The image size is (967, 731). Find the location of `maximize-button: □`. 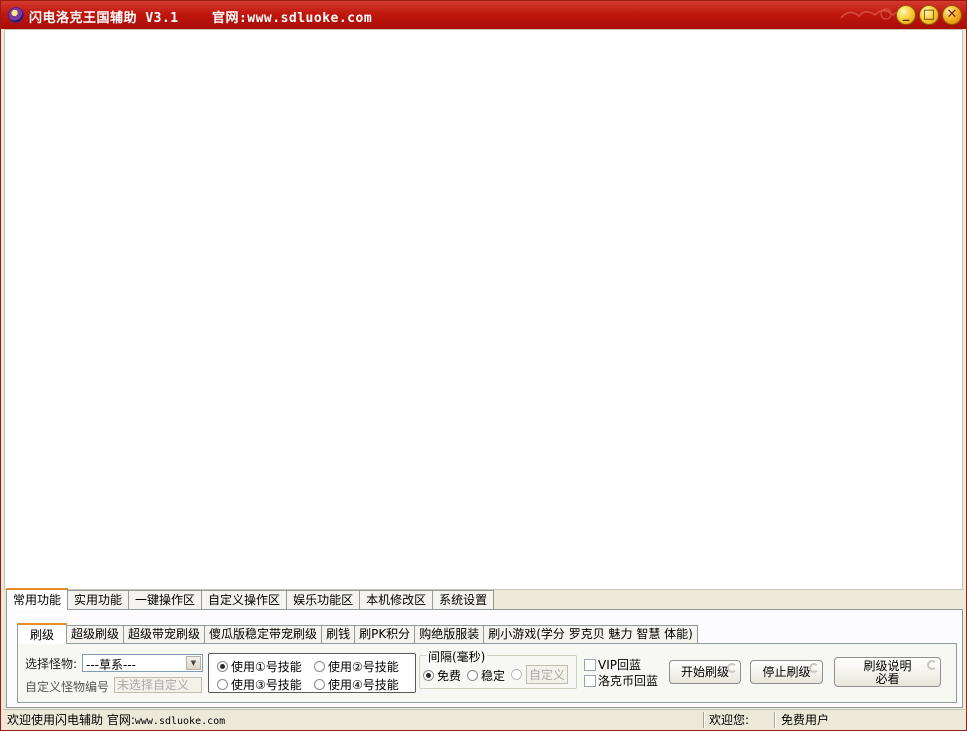

maximize-button: □ is located at coordinates (929, 15).